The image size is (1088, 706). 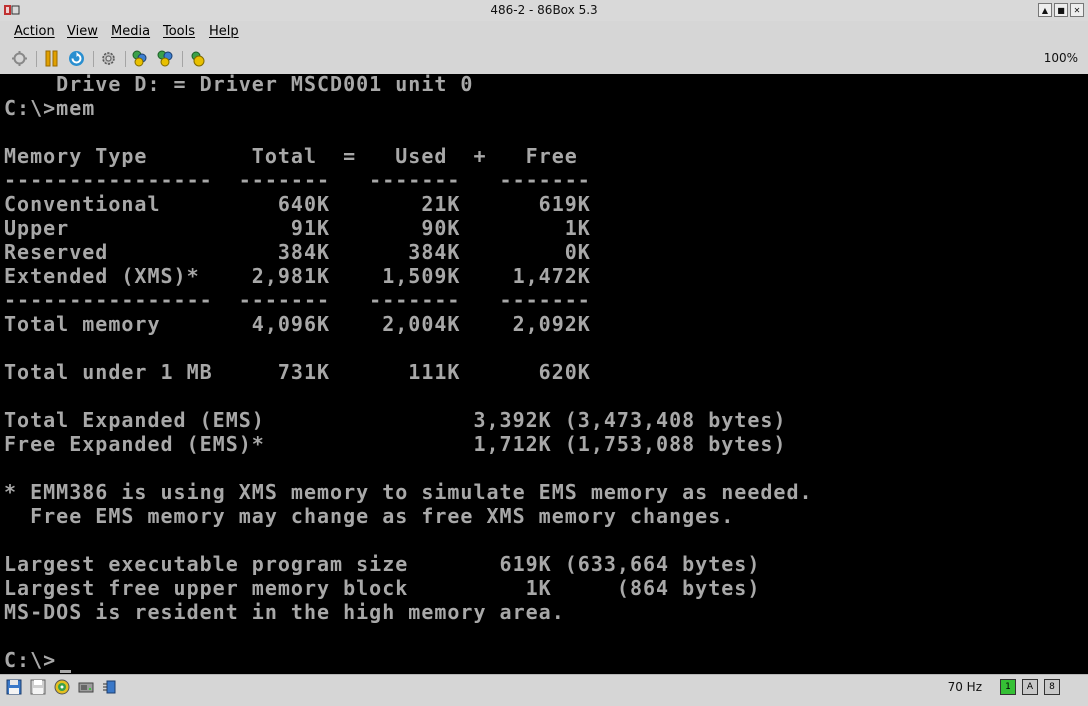 What do you see at coordinates (1077, 10) in the screenshot?
I see `close-button: ✕` at bounding box center [1077, 10].